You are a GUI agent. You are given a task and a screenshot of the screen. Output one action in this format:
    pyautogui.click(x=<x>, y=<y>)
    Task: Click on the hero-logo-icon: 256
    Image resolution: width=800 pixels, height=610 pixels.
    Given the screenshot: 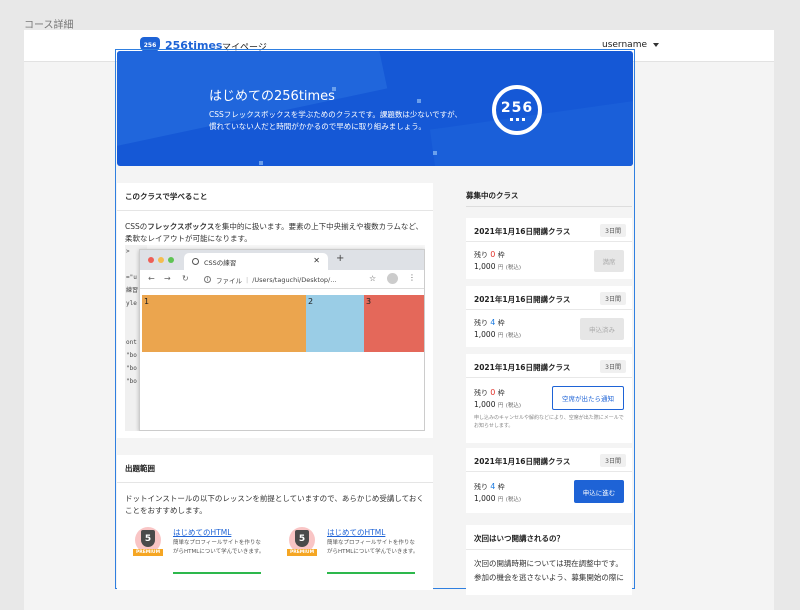 What is the action you would take?
    pyautogui.click(x=517, y=110)
    